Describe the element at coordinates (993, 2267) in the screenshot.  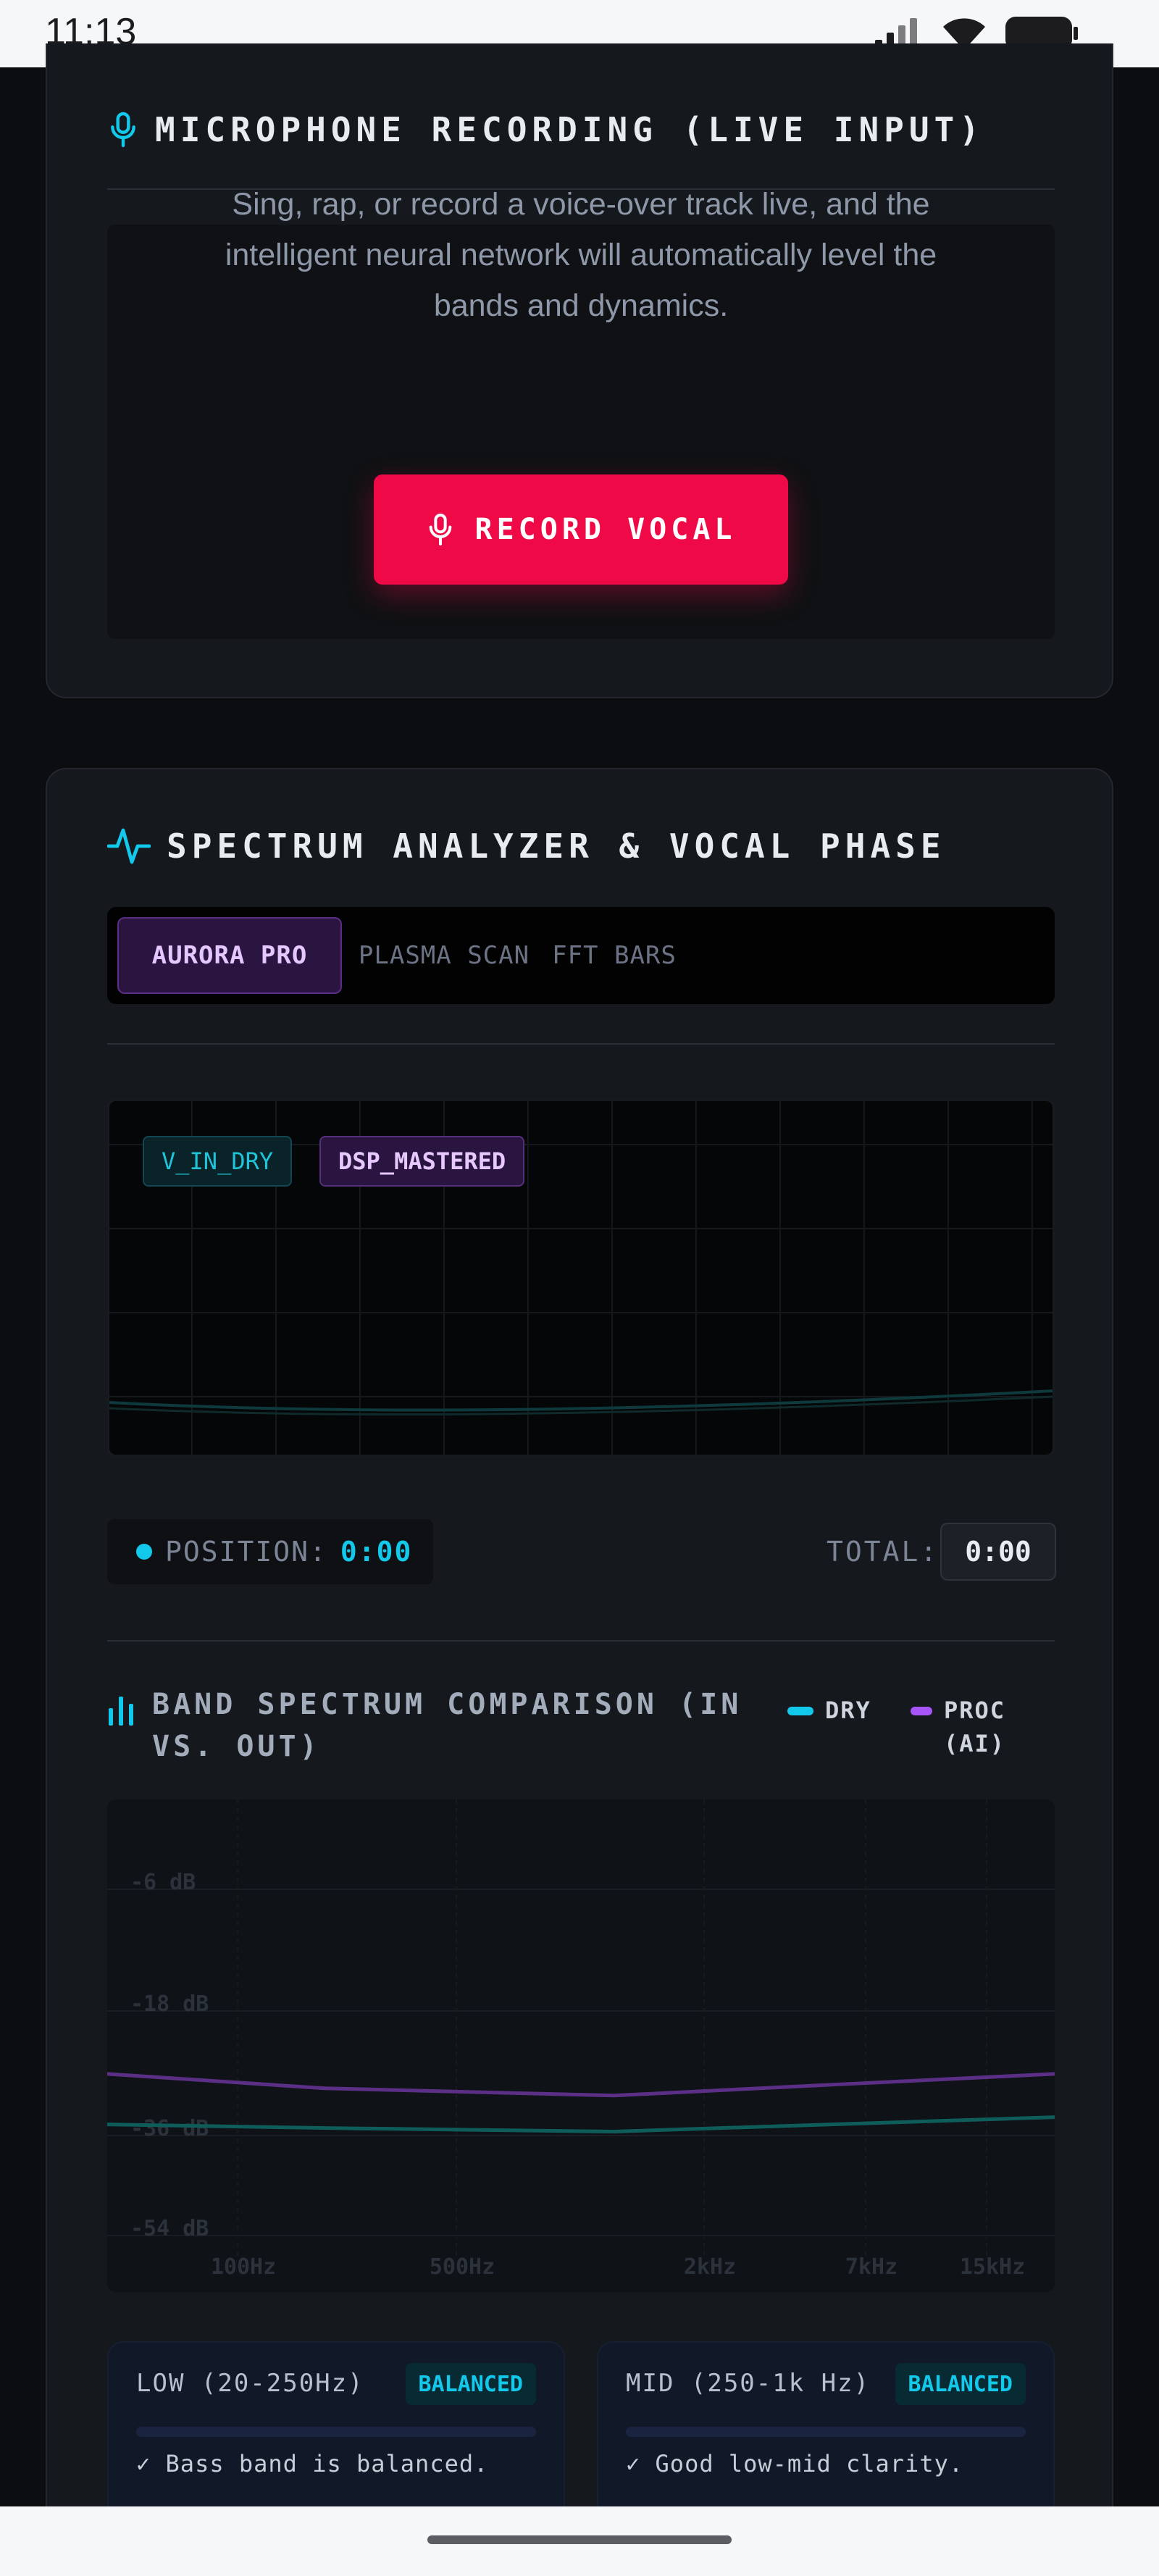
I see `x-tick-label: 15kHz` at that location.